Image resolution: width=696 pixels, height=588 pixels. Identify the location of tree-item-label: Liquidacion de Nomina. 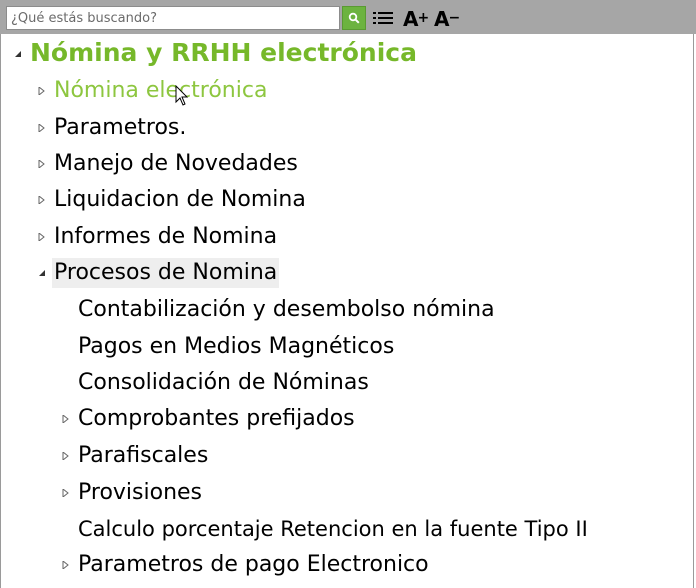
(180, 199).